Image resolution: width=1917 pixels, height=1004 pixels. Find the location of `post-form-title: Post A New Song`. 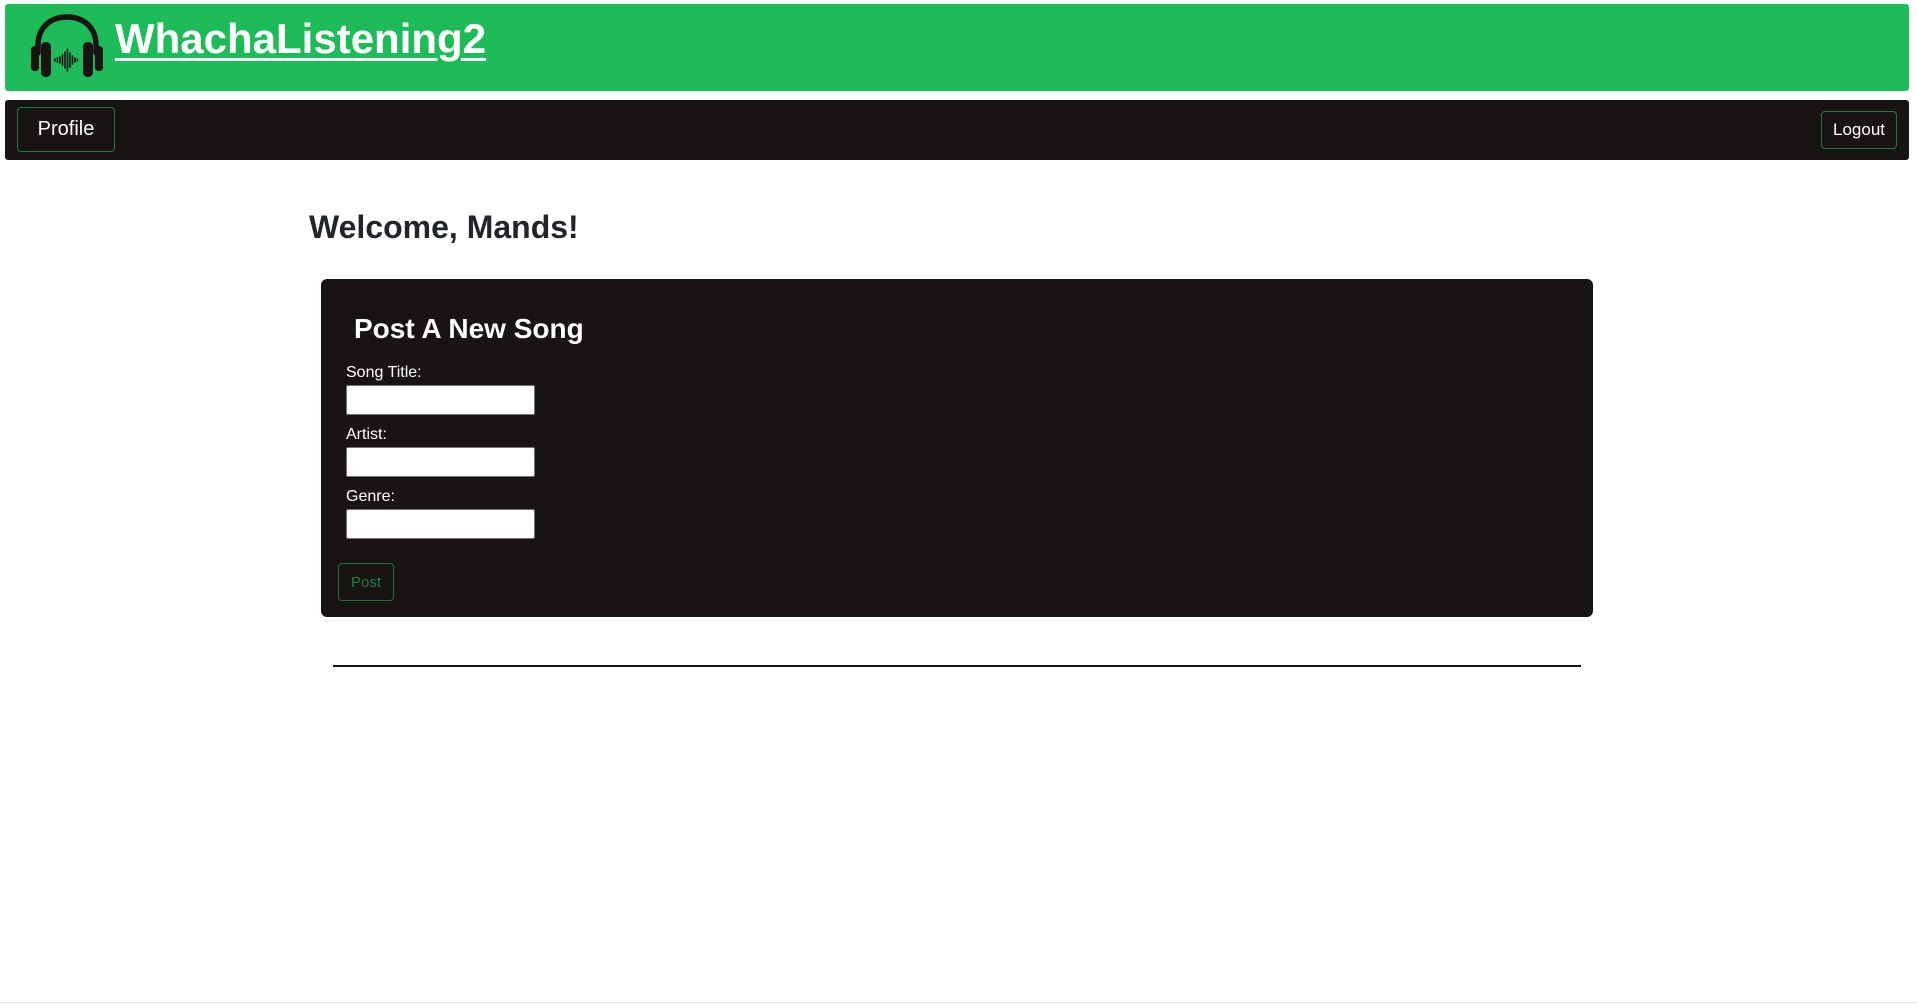

post-form-title: Post A New Song is located at coordinates (469, 328).